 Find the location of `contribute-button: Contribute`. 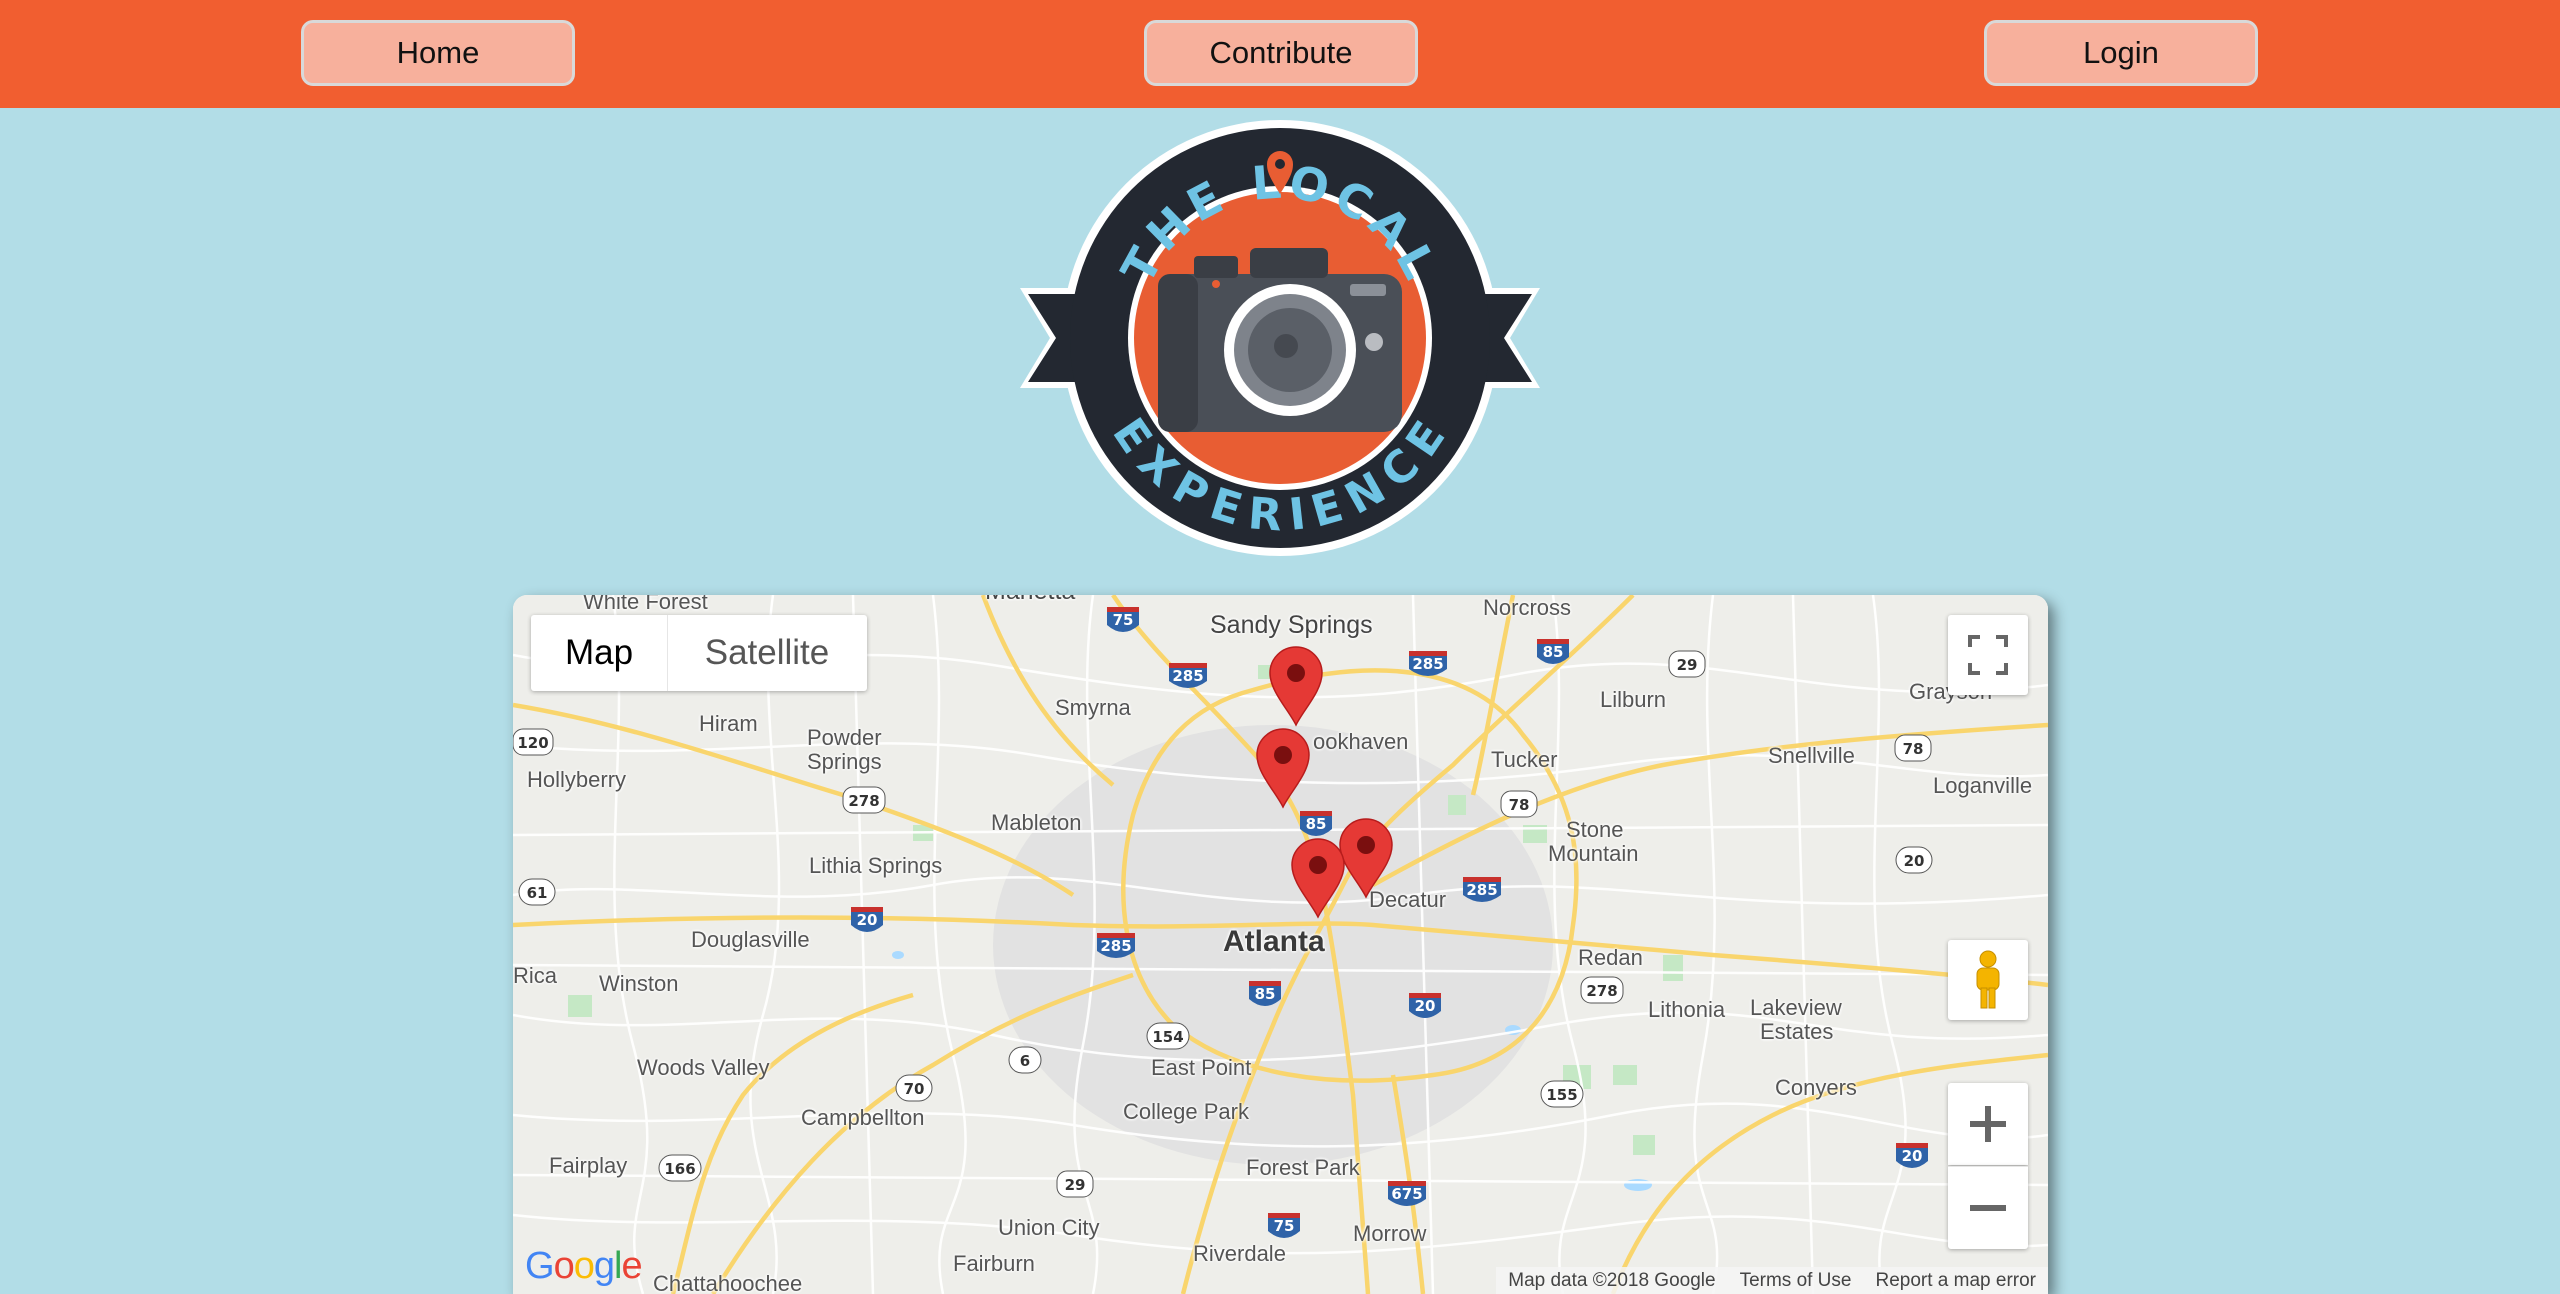

contribute-button: Contribute is located at coordinates (1281, 53).